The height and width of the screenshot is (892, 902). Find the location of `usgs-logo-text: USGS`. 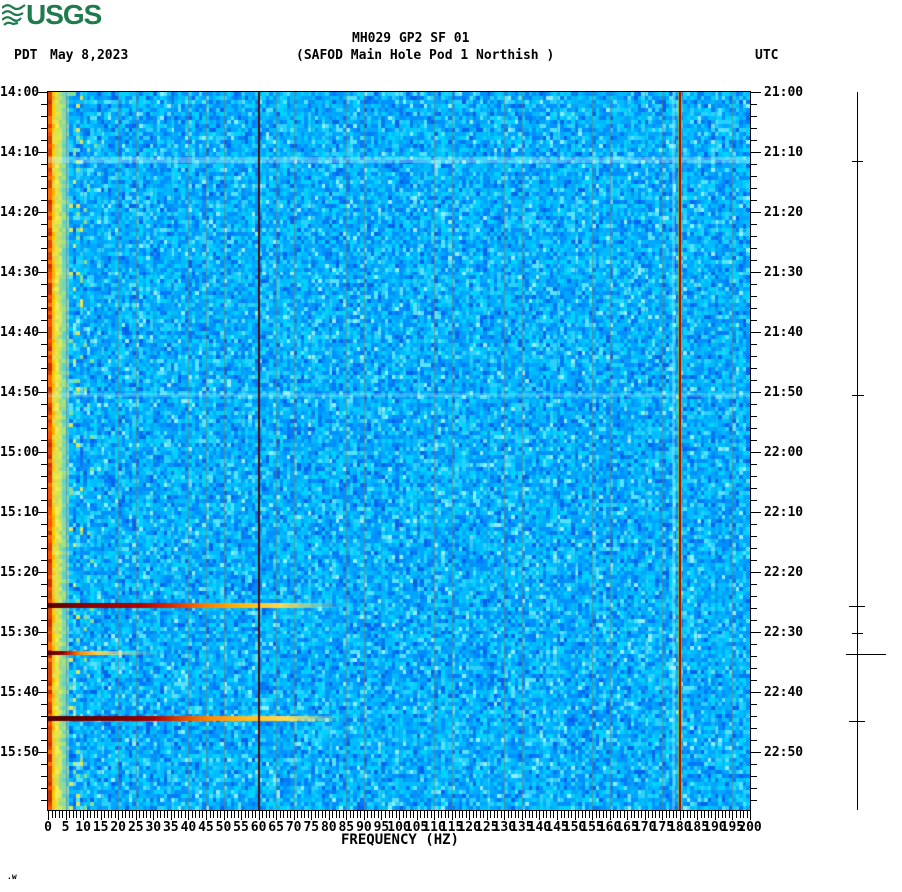

usgs-logo-text: USGS is located at coordinates (64, 15).